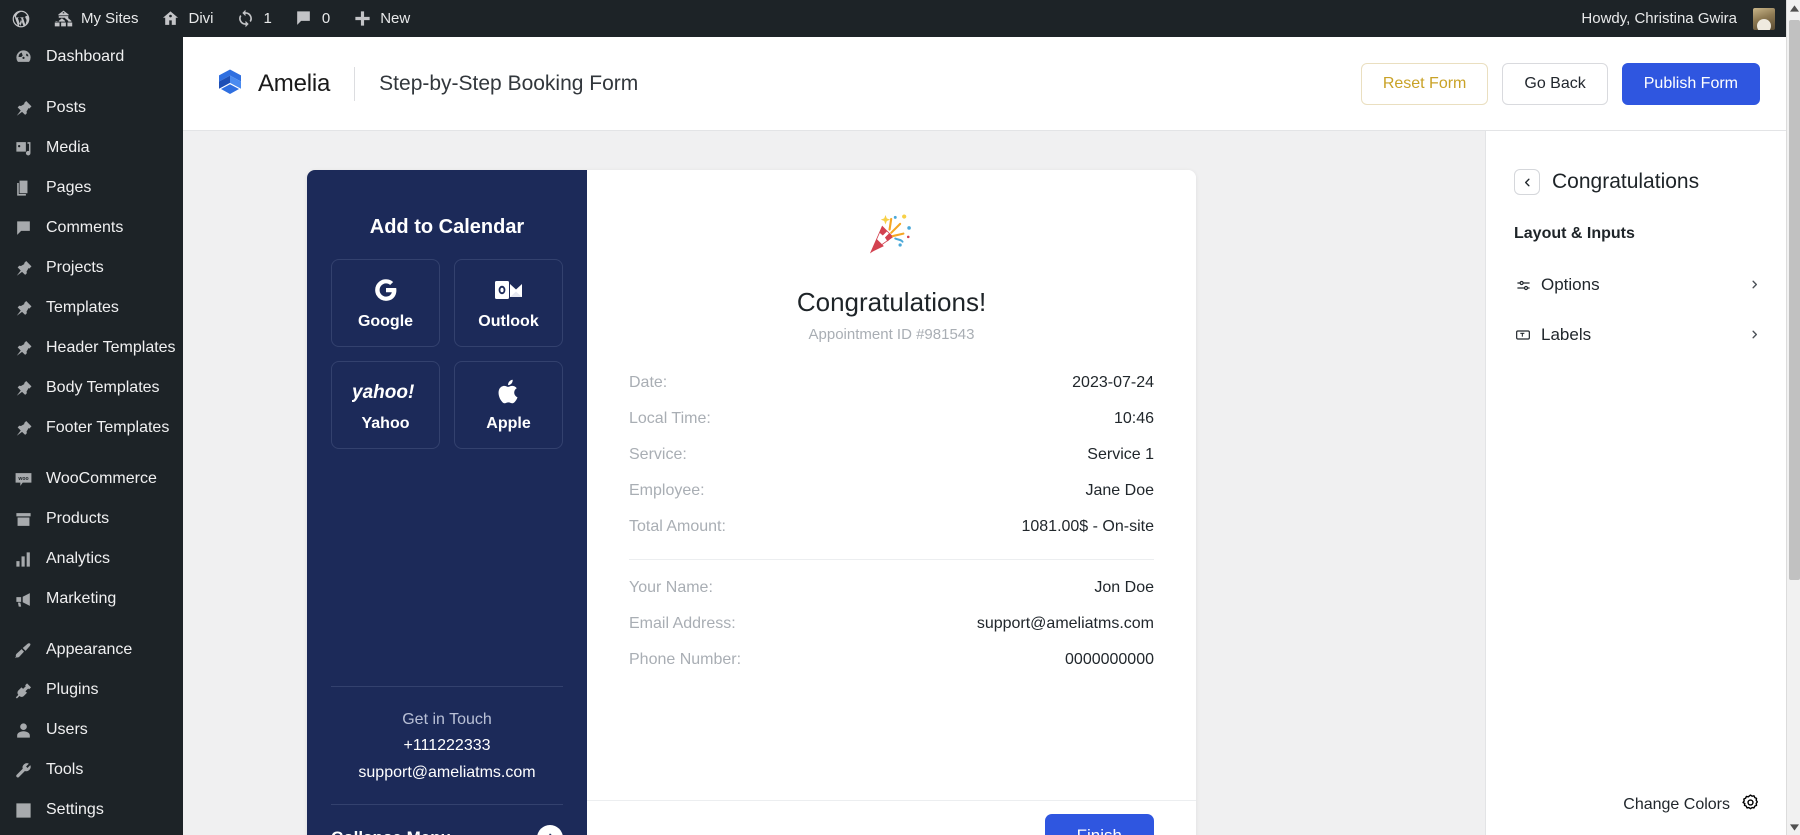  What do you see at coordinates (91, 650) in the screenshot?
I see `sidebar-item-appearance: Appearance` at bounding box center [91, 650].